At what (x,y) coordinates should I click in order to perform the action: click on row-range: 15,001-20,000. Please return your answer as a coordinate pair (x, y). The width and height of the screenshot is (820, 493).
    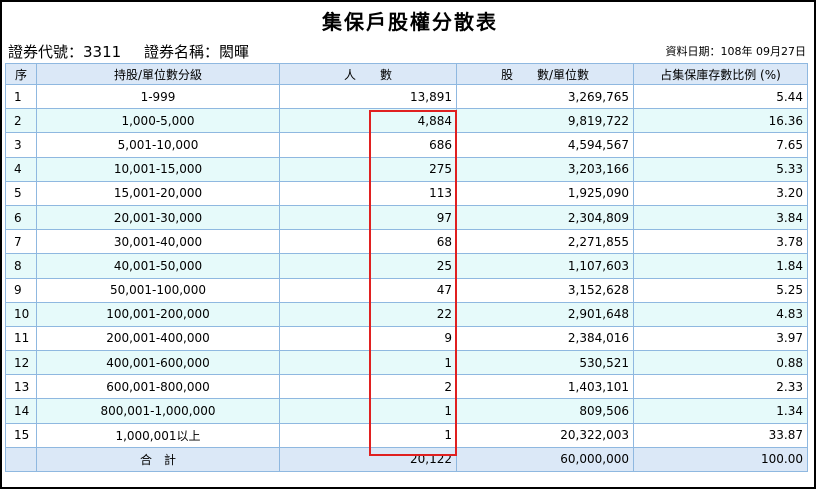
    Looking at the image, I should click on (158, 193).